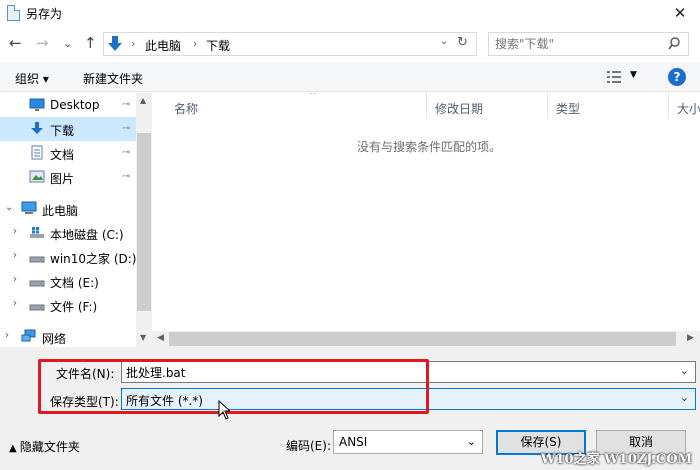 The width and height of the screenshot is (700, 470). Describe the element at coordinates (44, 14) in the screenshot. I see `window-title: 另存为` at that location.